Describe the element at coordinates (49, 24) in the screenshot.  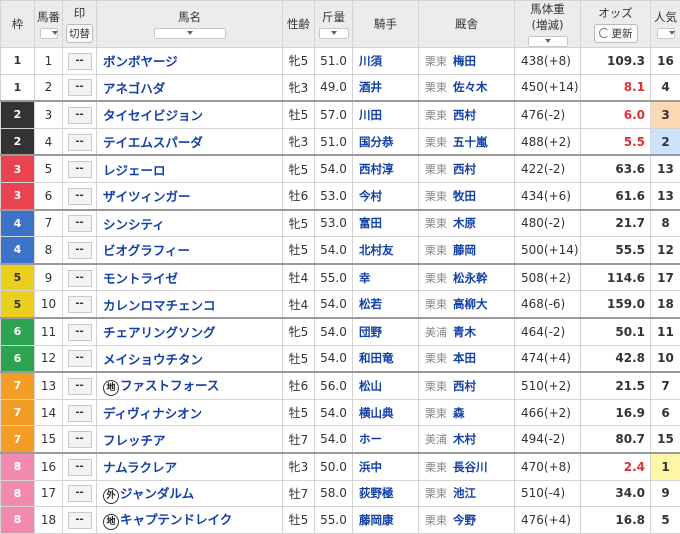
I see `header-umaban: 馬番` at that location.